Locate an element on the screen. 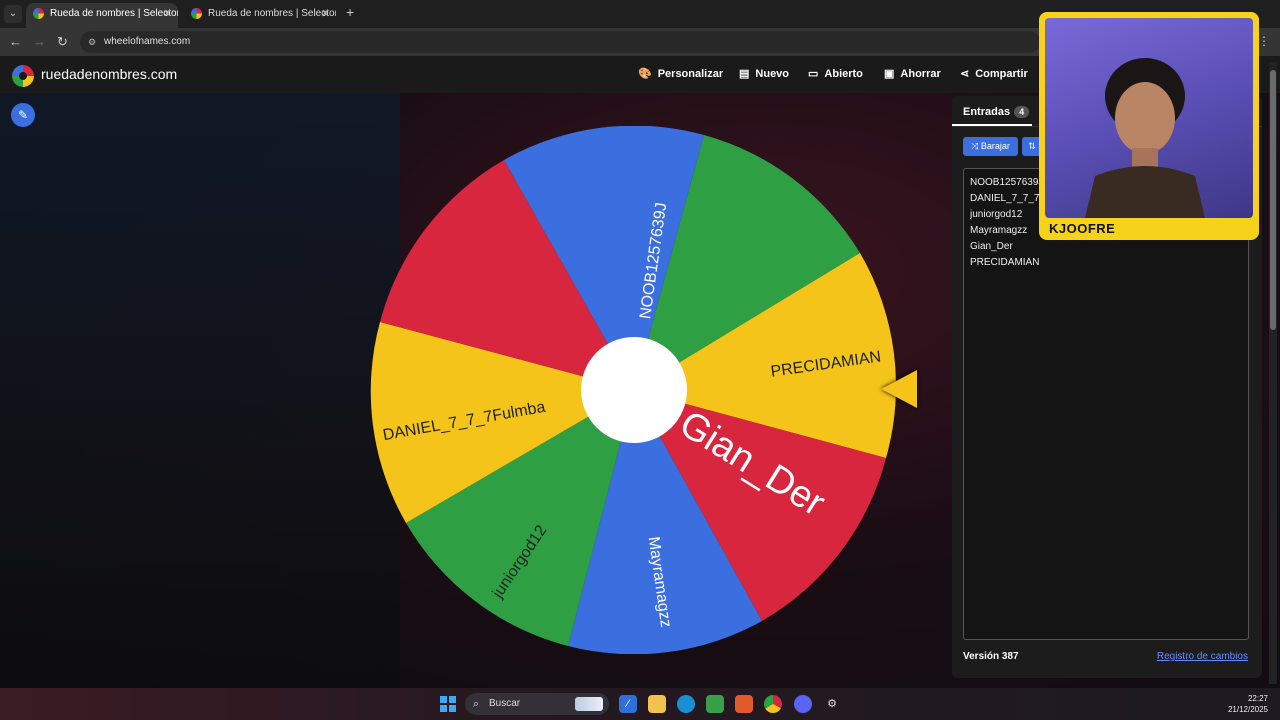 The image size is (1280, 720). customize-button: 🎨 Personalizar is located at coordinates (680, 73).